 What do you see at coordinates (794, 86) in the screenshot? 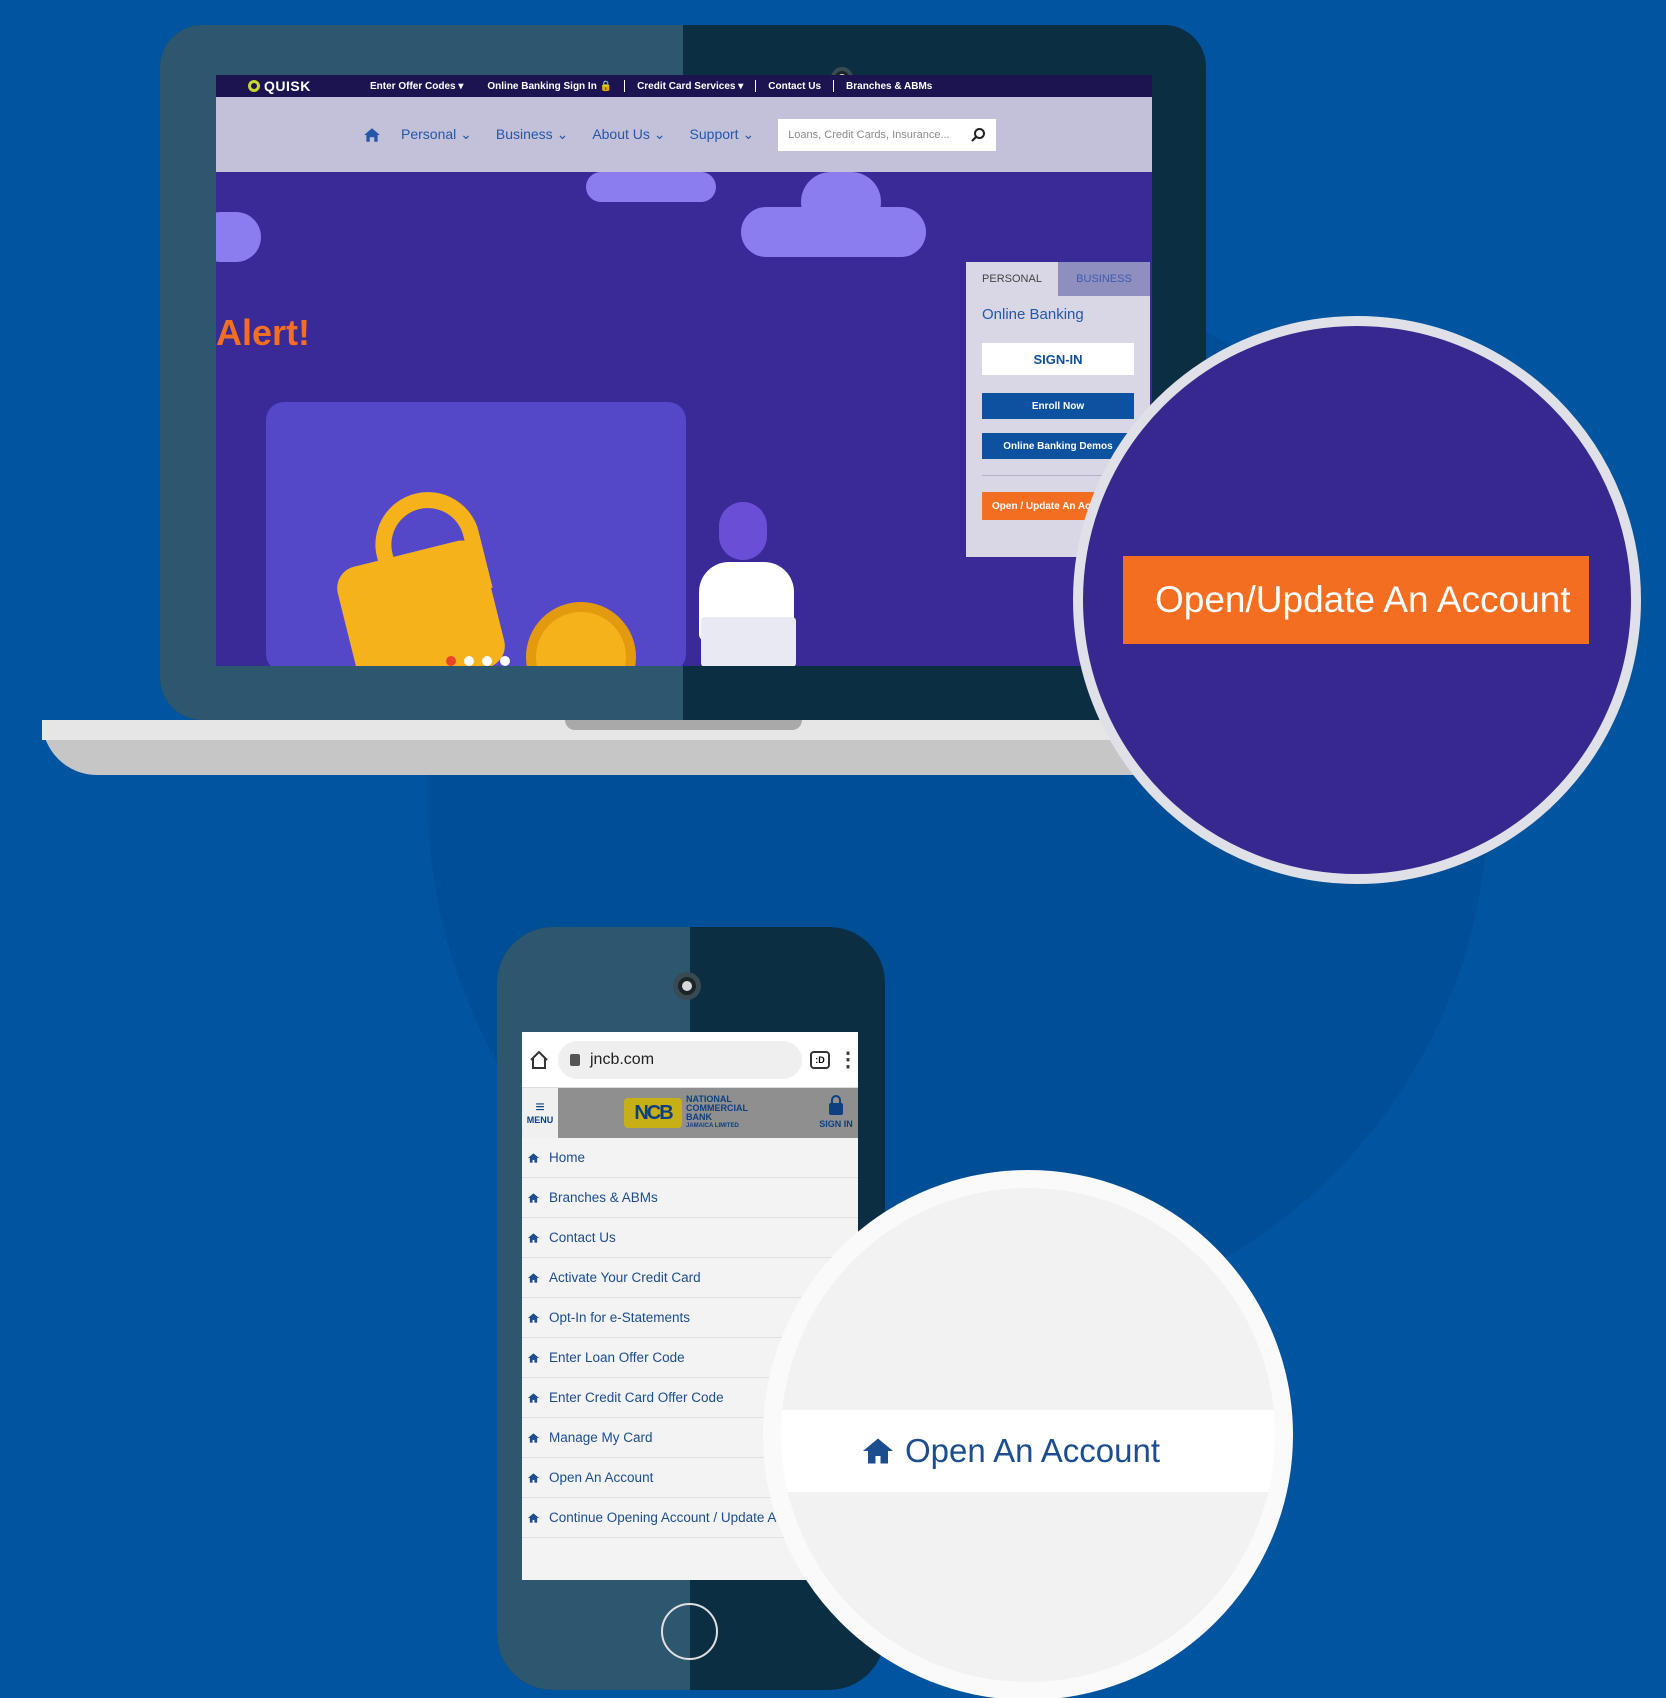
I see `contact-us-link: Contact Us` at bounding box center [794, 86].